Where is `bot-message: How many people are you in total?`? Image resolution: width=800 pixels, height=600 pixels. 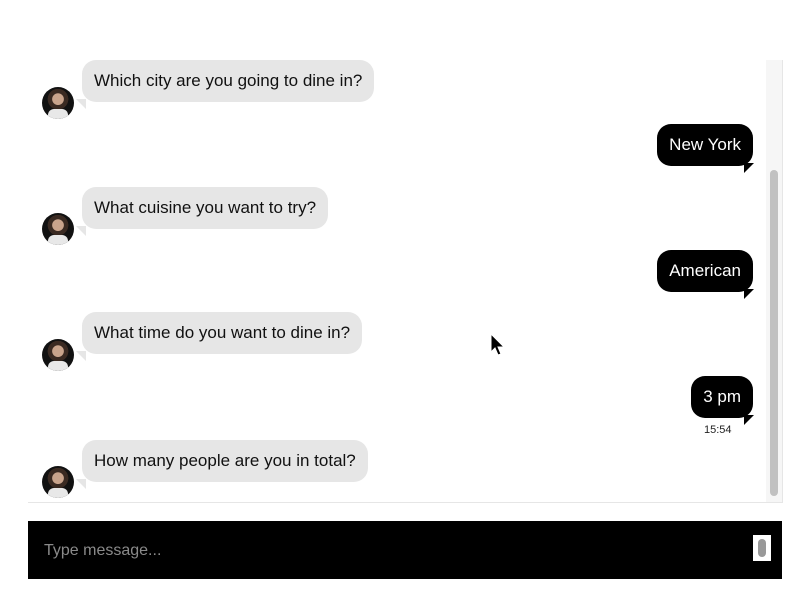
bot-message: How many people are you in total? is located at coordinates (222, 464).